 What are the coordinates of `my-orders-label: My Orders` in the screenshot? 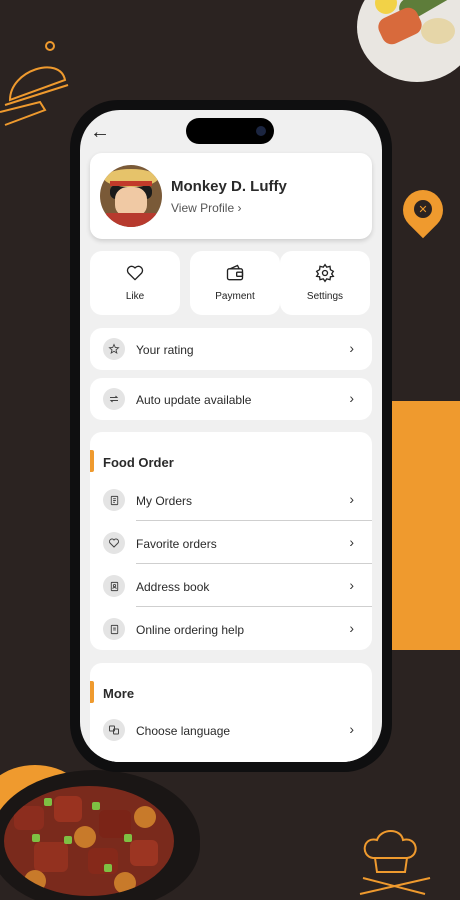 It's located at (164, 501).